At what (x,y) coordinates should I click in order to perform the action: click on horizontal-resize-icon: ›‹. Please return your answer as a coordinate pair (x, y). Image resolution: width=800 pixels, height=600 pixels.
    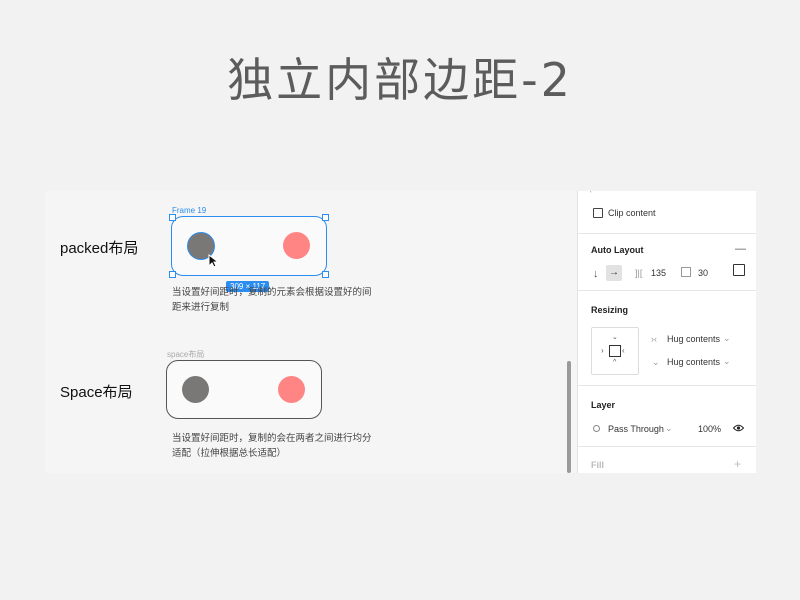
    Looking at the image, I should click on (654, 339).